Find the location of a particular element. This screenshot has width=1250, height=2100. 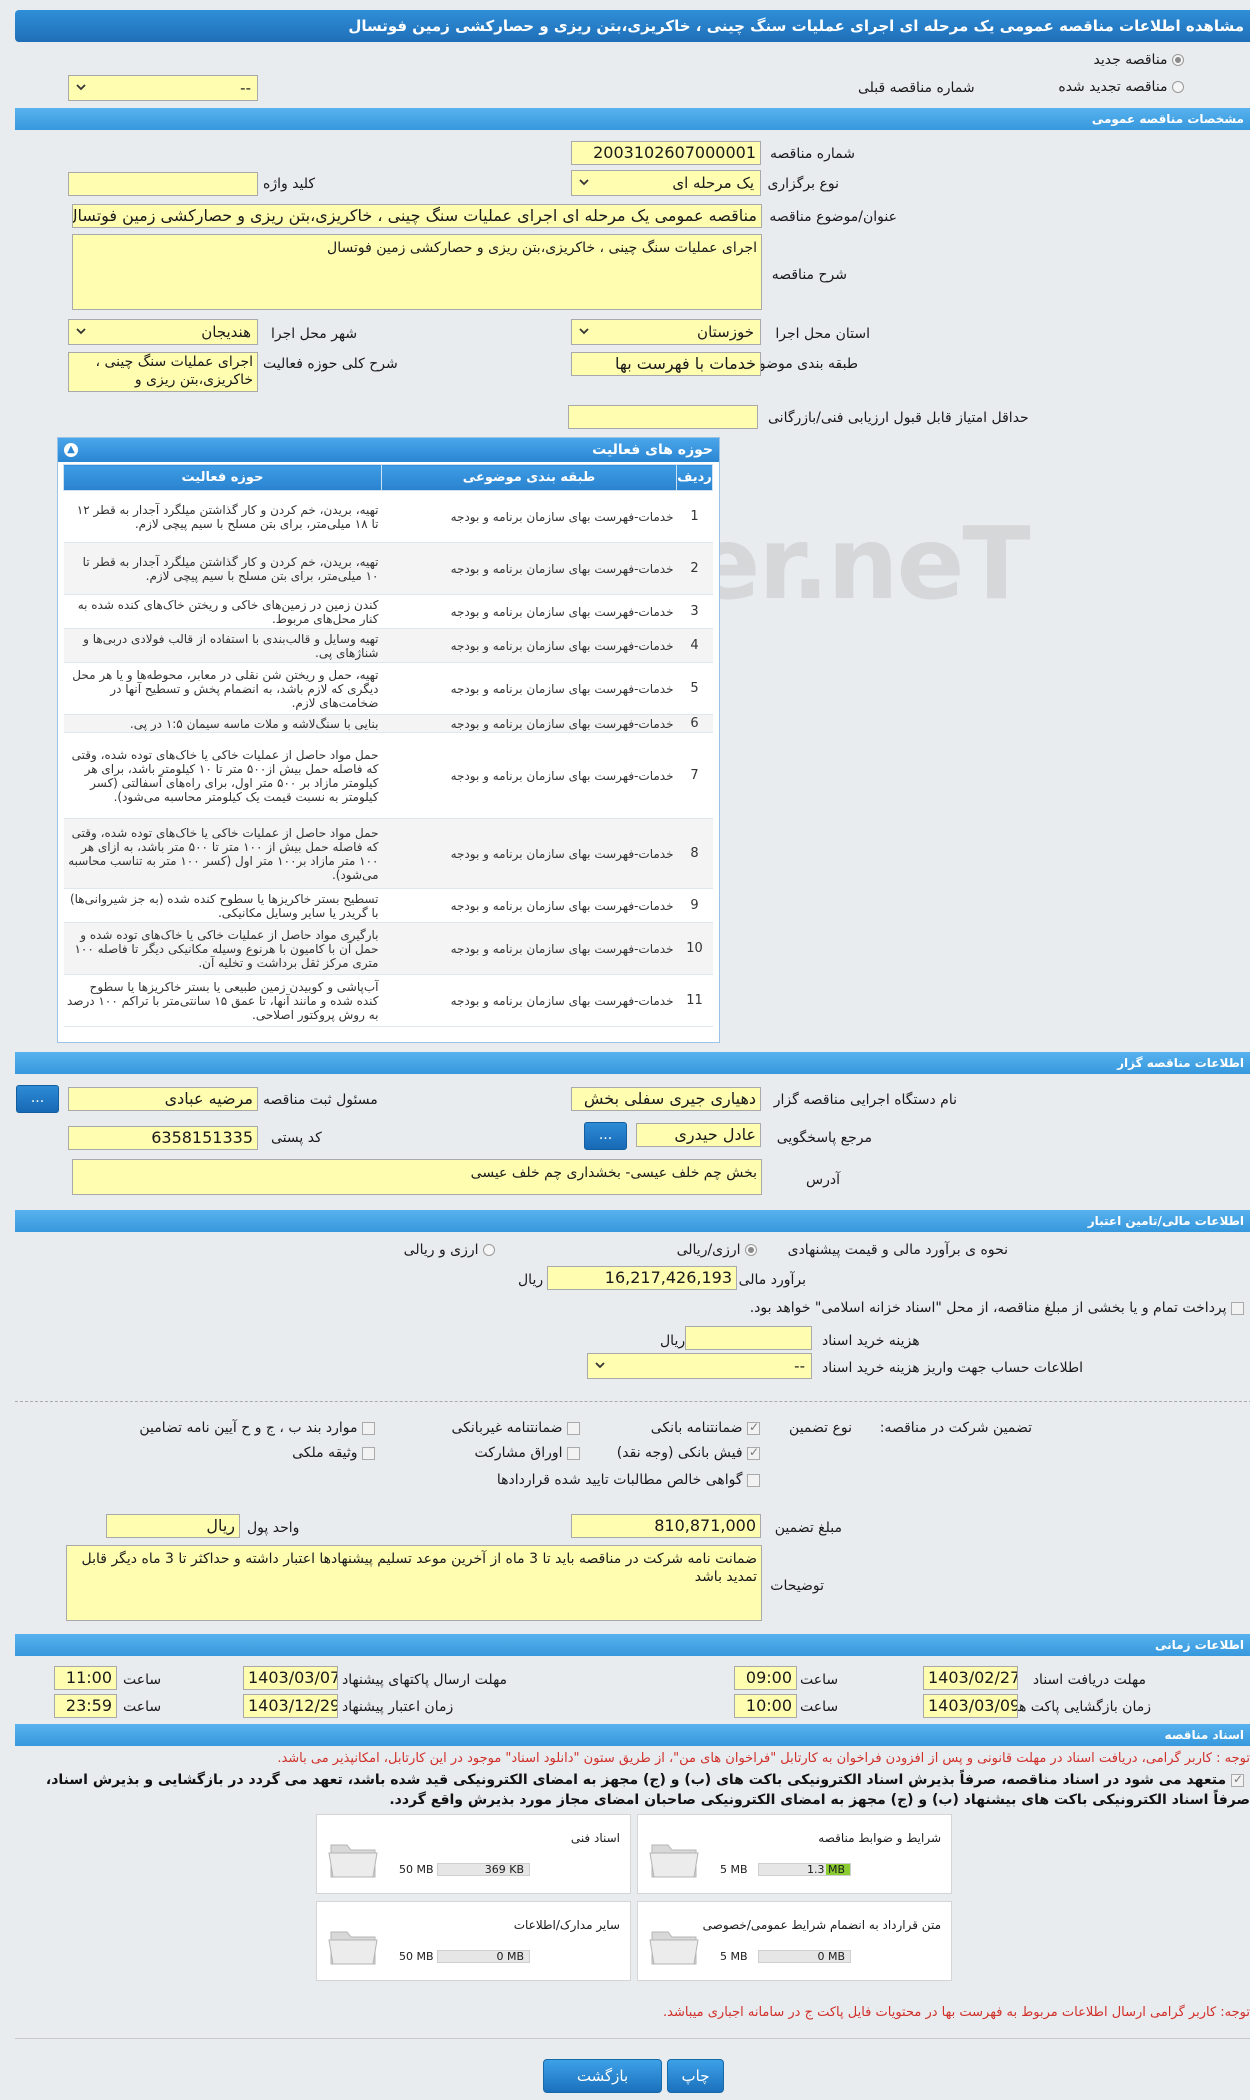

column-header-activity-area: حوزه فعالیت is located at coordinates (222, 477).